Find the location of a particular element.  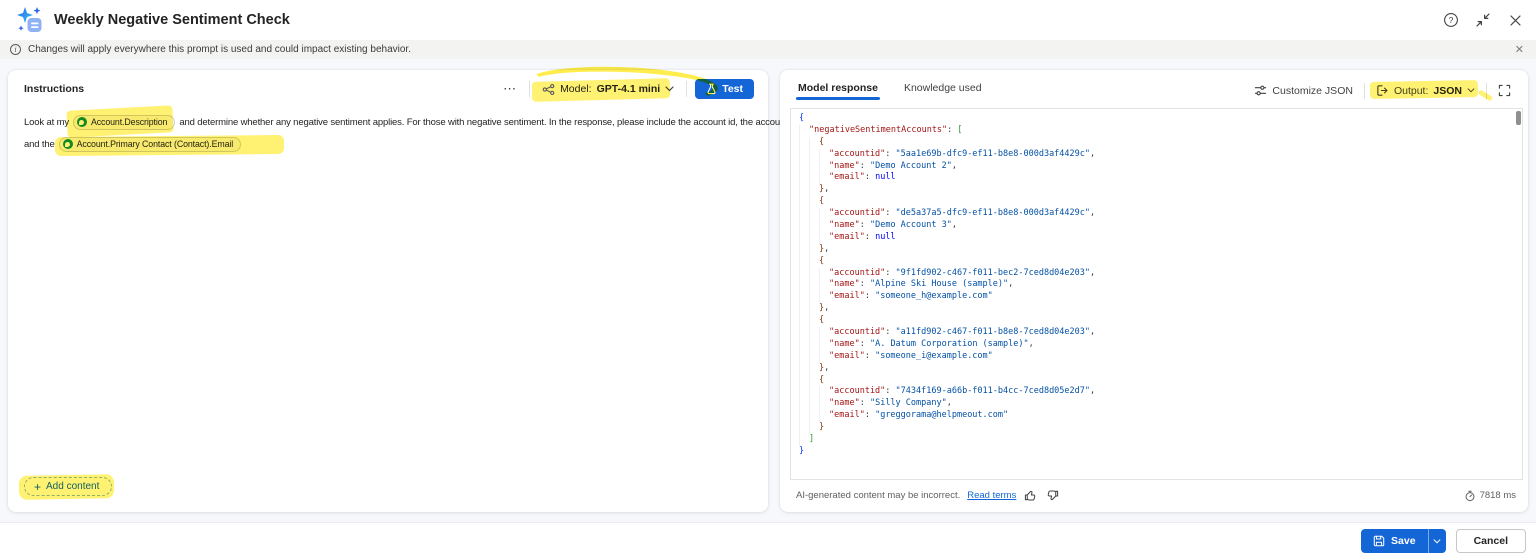

prompt-text-segment: and the is located at coordinates (39, 144).